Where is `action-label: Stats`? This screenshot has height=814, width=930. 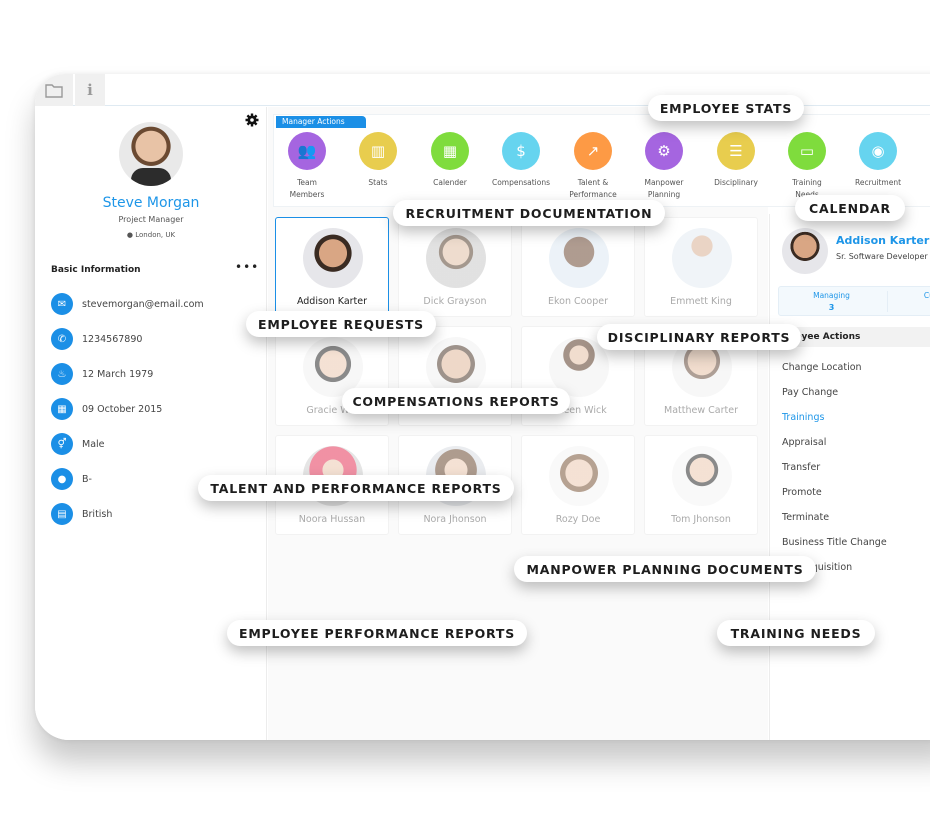 action-label: Stats is located at coordinates (378, 182).